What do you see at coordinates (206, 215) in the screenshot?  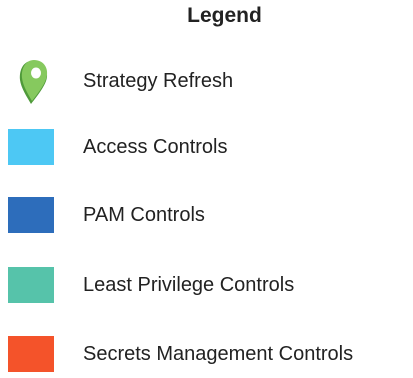 I see `legend-item-pam-controls: PAM Controls` at bounding box center [206, 215].